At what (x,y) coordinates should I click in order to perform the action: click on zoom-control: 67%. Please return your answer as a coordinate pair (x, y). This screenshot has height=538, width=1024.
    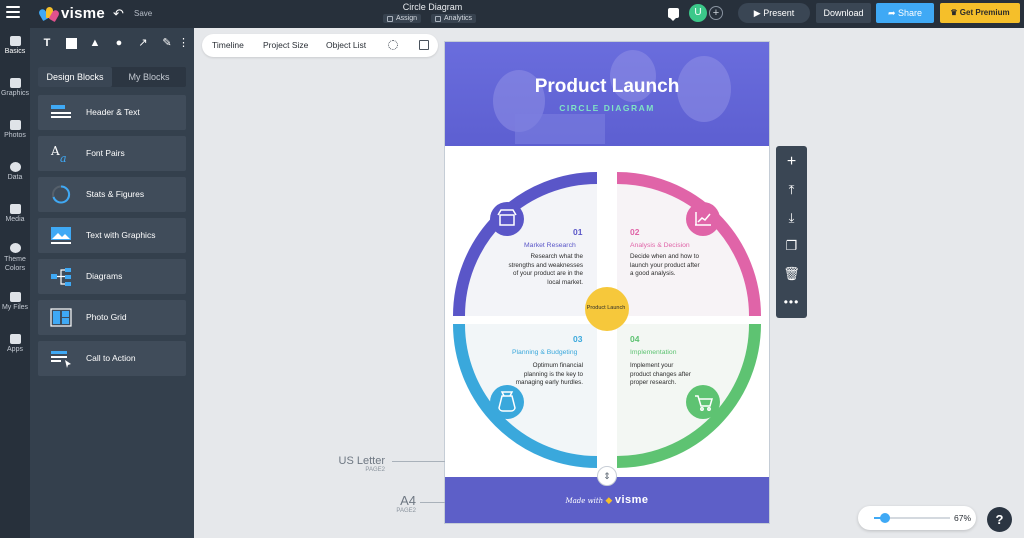
    Looking at the image, I should click on (917, 518).